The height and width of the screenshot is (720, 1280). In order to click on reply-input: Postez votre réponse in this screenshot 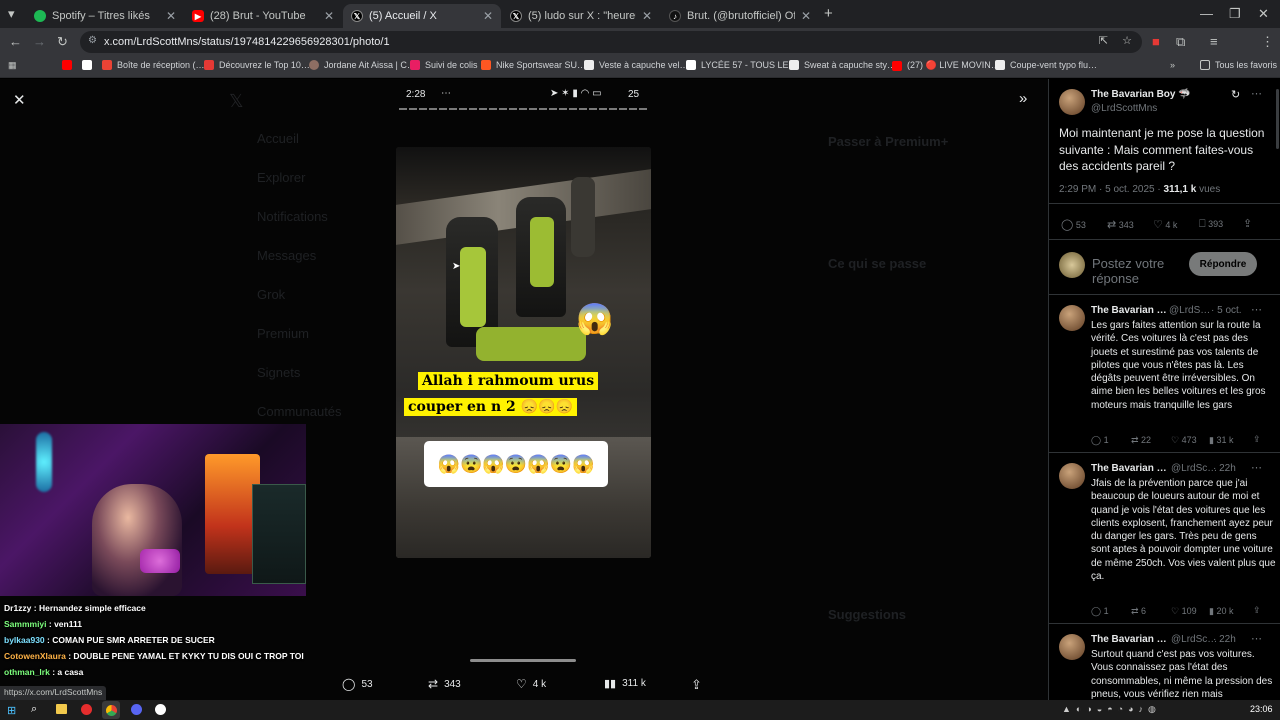, I will do `click(1138, 271)`.